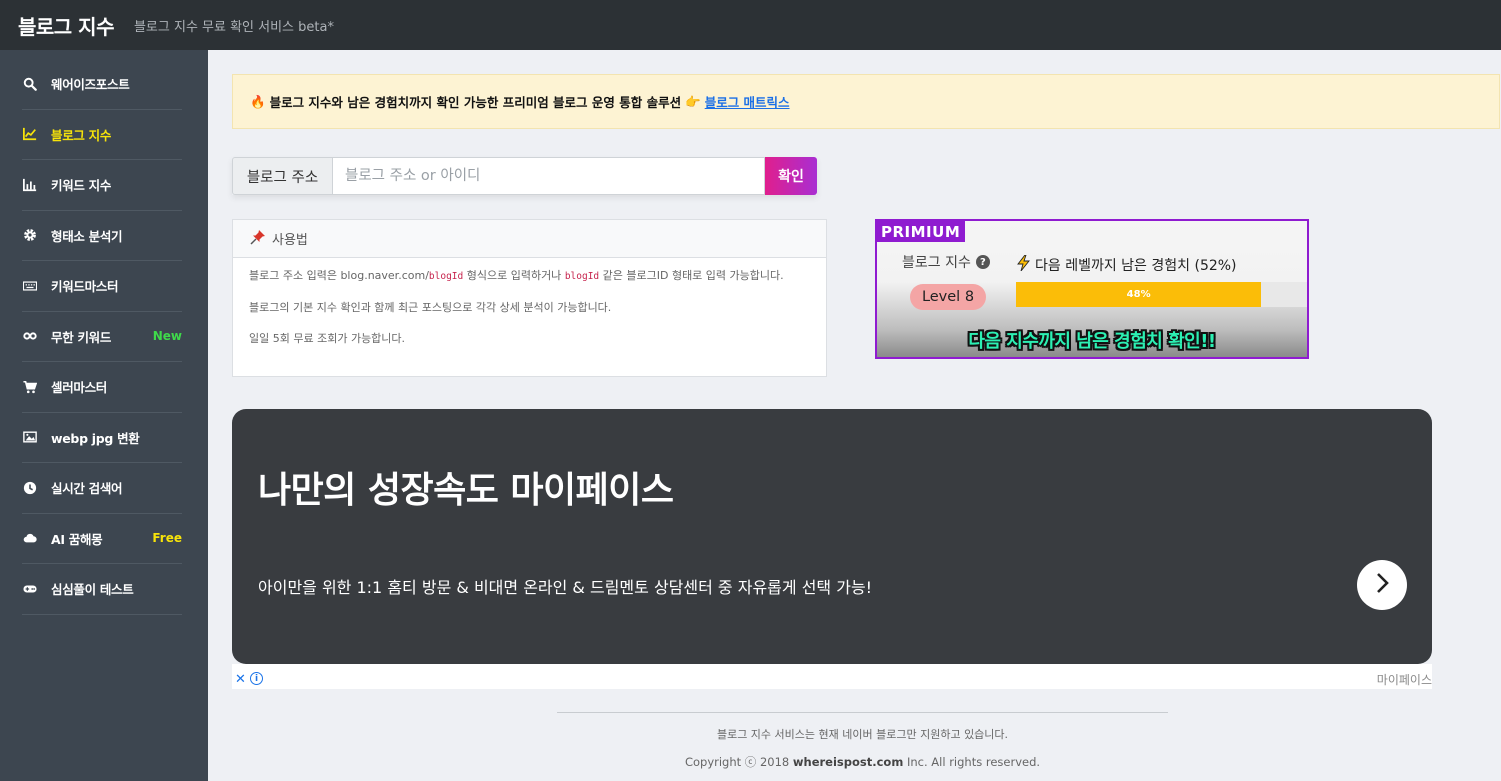 This screenshot has width=1501, height=781. I want to click on gamepad-icon, so click(29, 588).